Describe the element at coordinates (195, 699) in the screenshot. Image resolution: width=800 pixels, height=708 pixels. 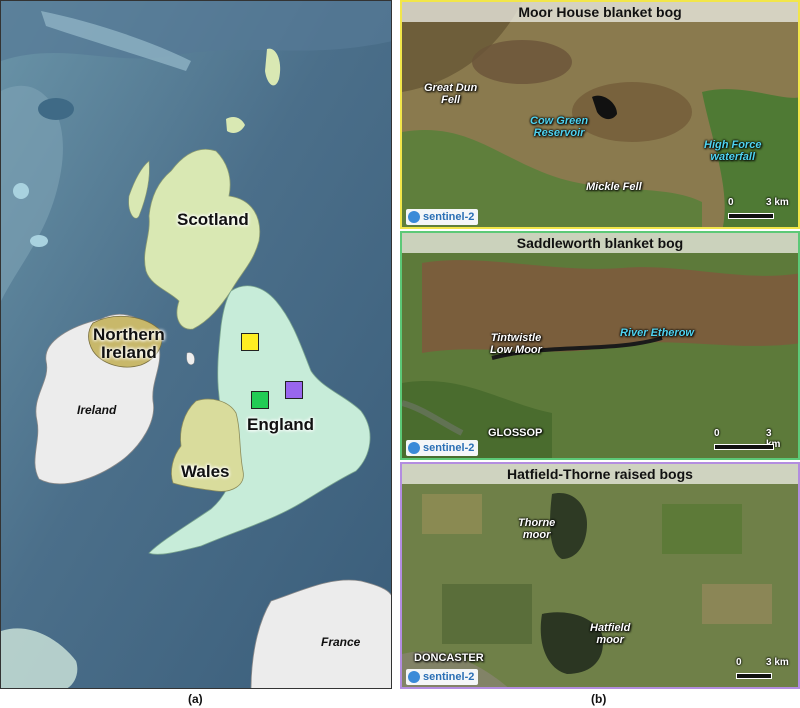
I see `caption-a: (a)` at that location.